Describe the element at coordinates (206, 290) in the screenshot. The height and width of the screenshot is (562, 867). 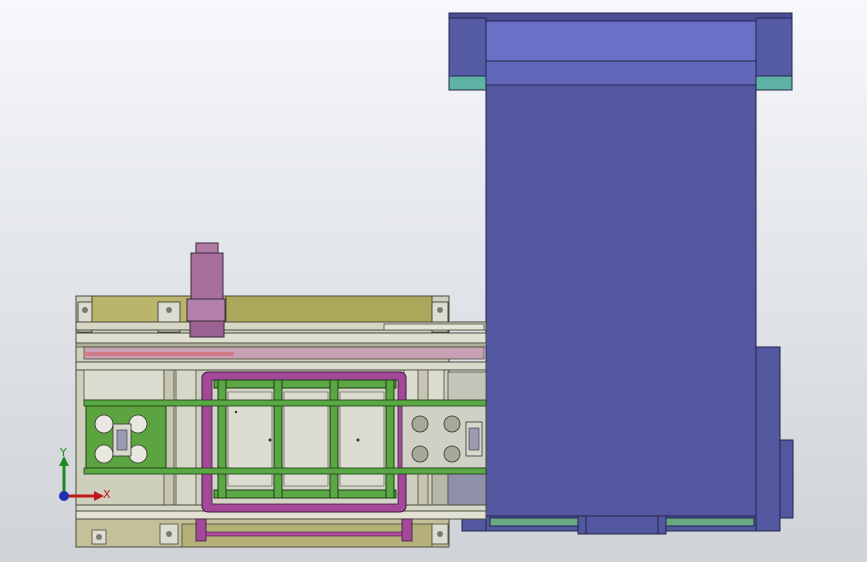
I see `vertical-cylinder` at that location.